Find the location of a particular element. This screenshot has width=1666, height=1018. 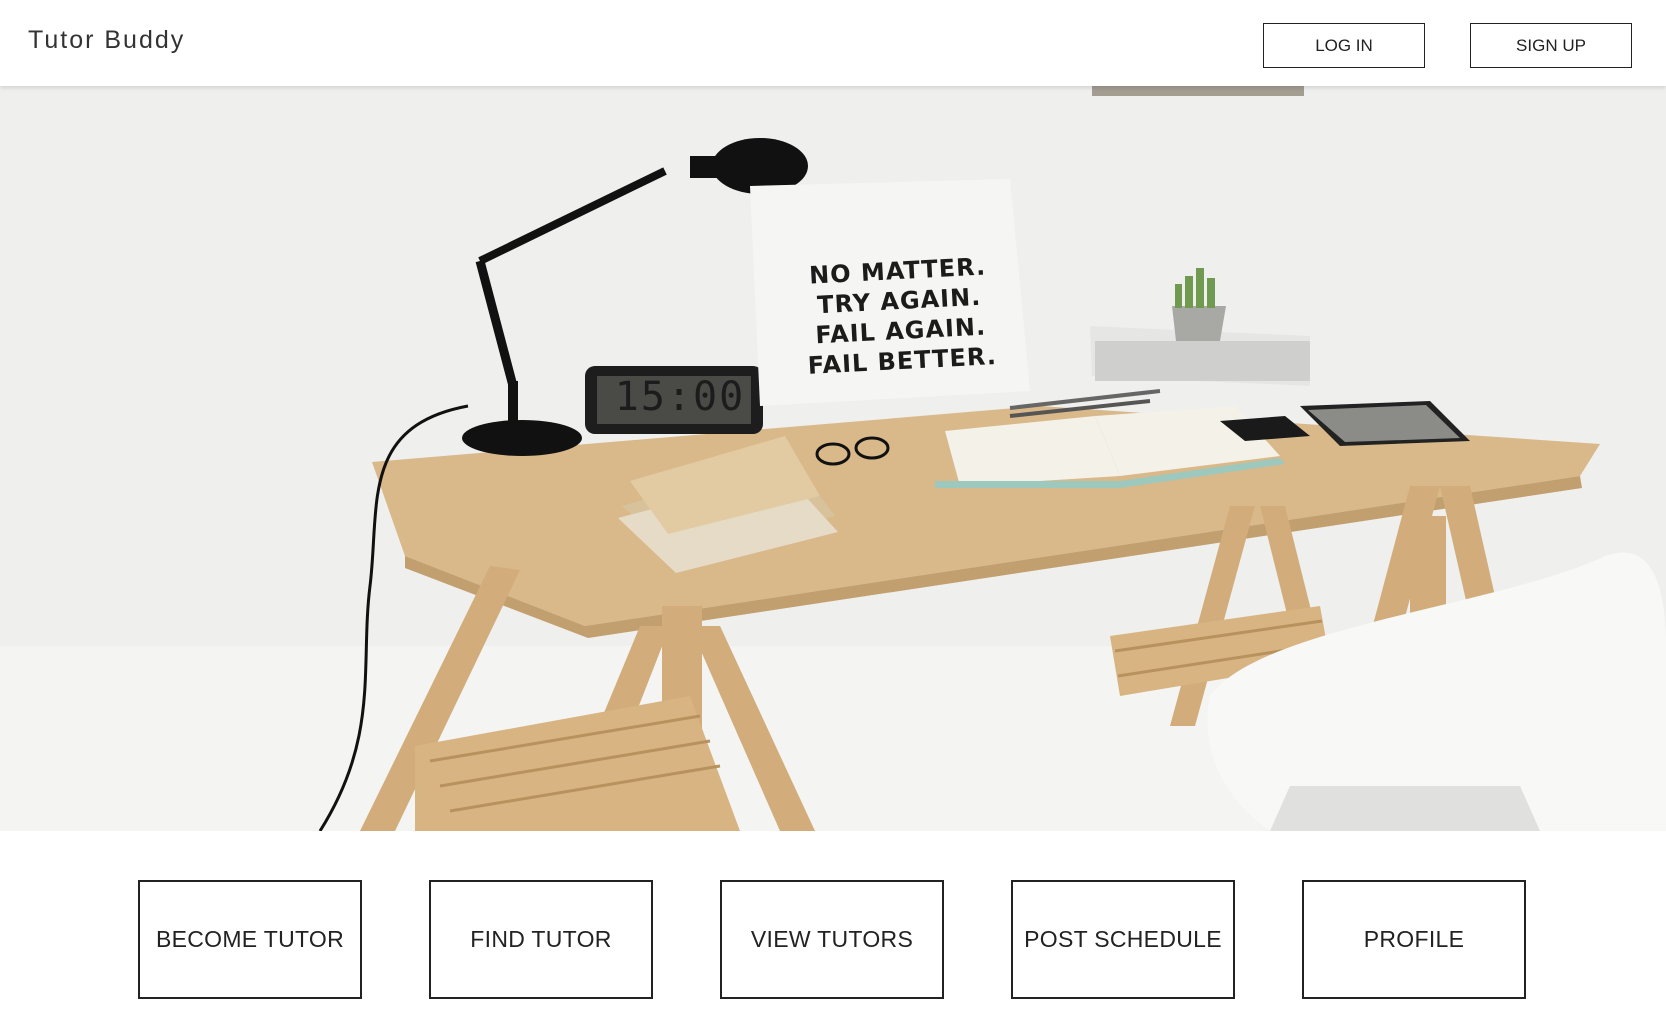

profile-button: PROFILE is located at coordinates (1414, 939).